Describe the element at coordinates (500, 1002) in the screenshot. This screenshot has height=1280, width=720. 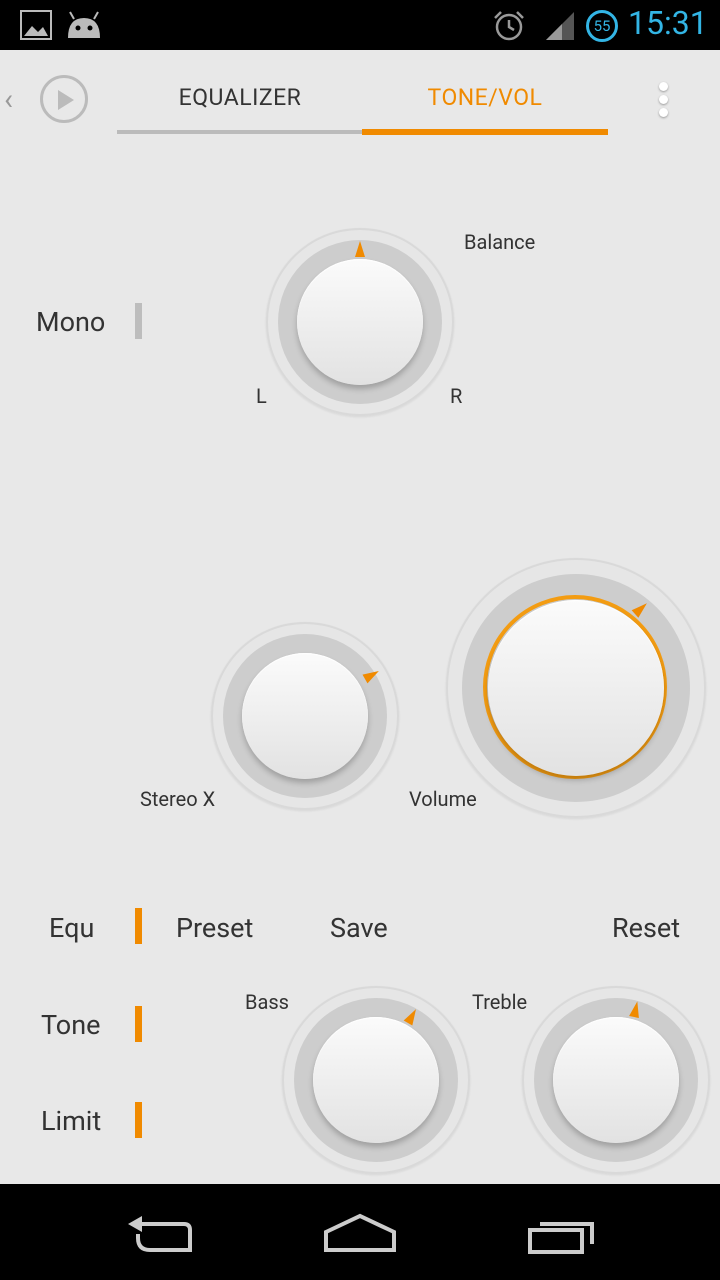
I see `treble-label: Treble` at that location.